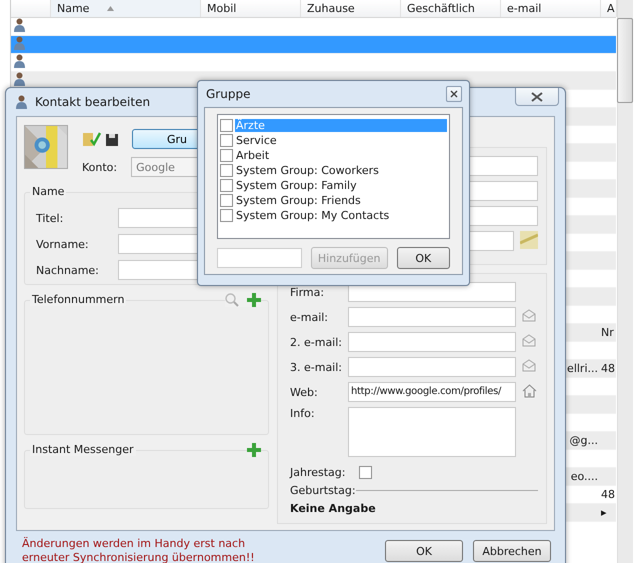 The image size is (639, 563). I want to click on column-header: Mobil, so click(251, 8).